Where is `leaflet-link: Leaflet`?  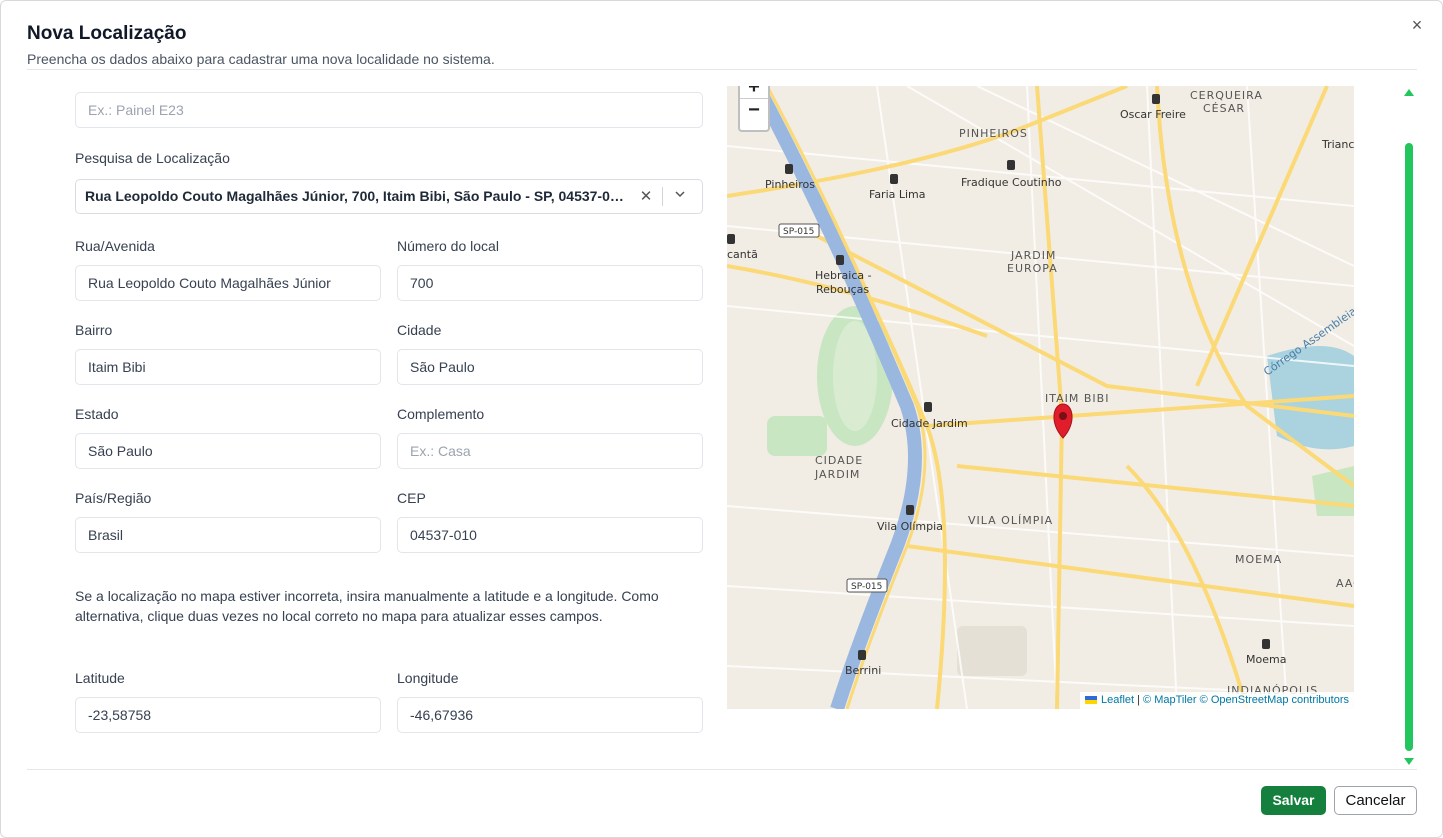
leaflet-link: Leaflet is located at coordinates (1117, 700).